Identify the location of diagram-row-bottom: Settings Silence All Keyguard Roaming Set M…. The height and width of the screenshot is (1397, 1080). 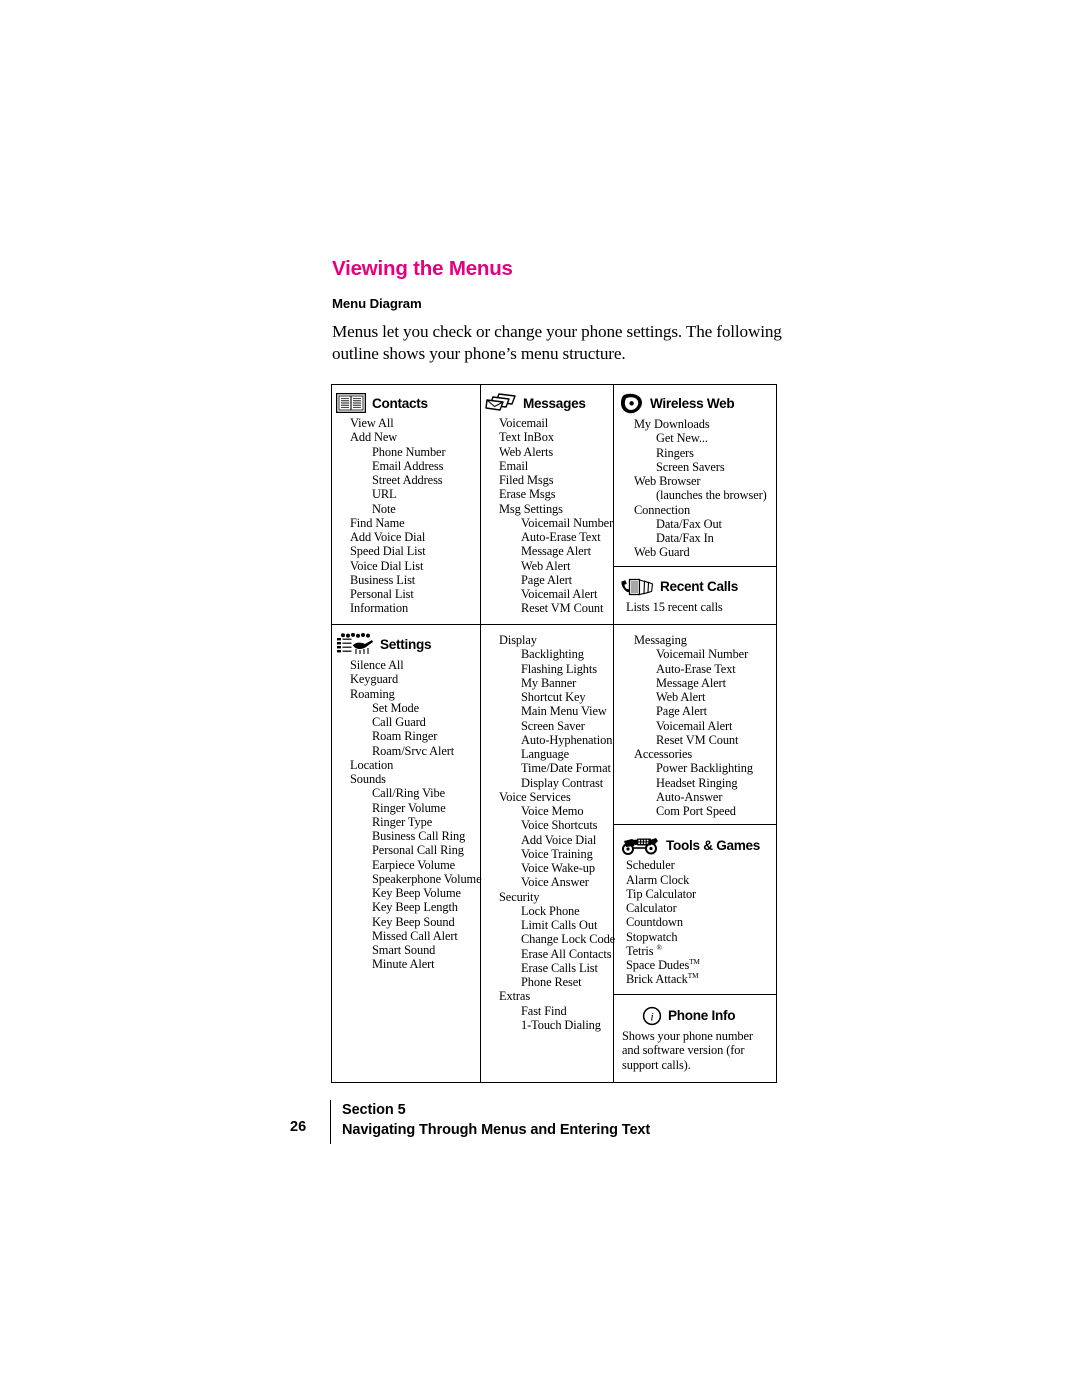
(554, 854).